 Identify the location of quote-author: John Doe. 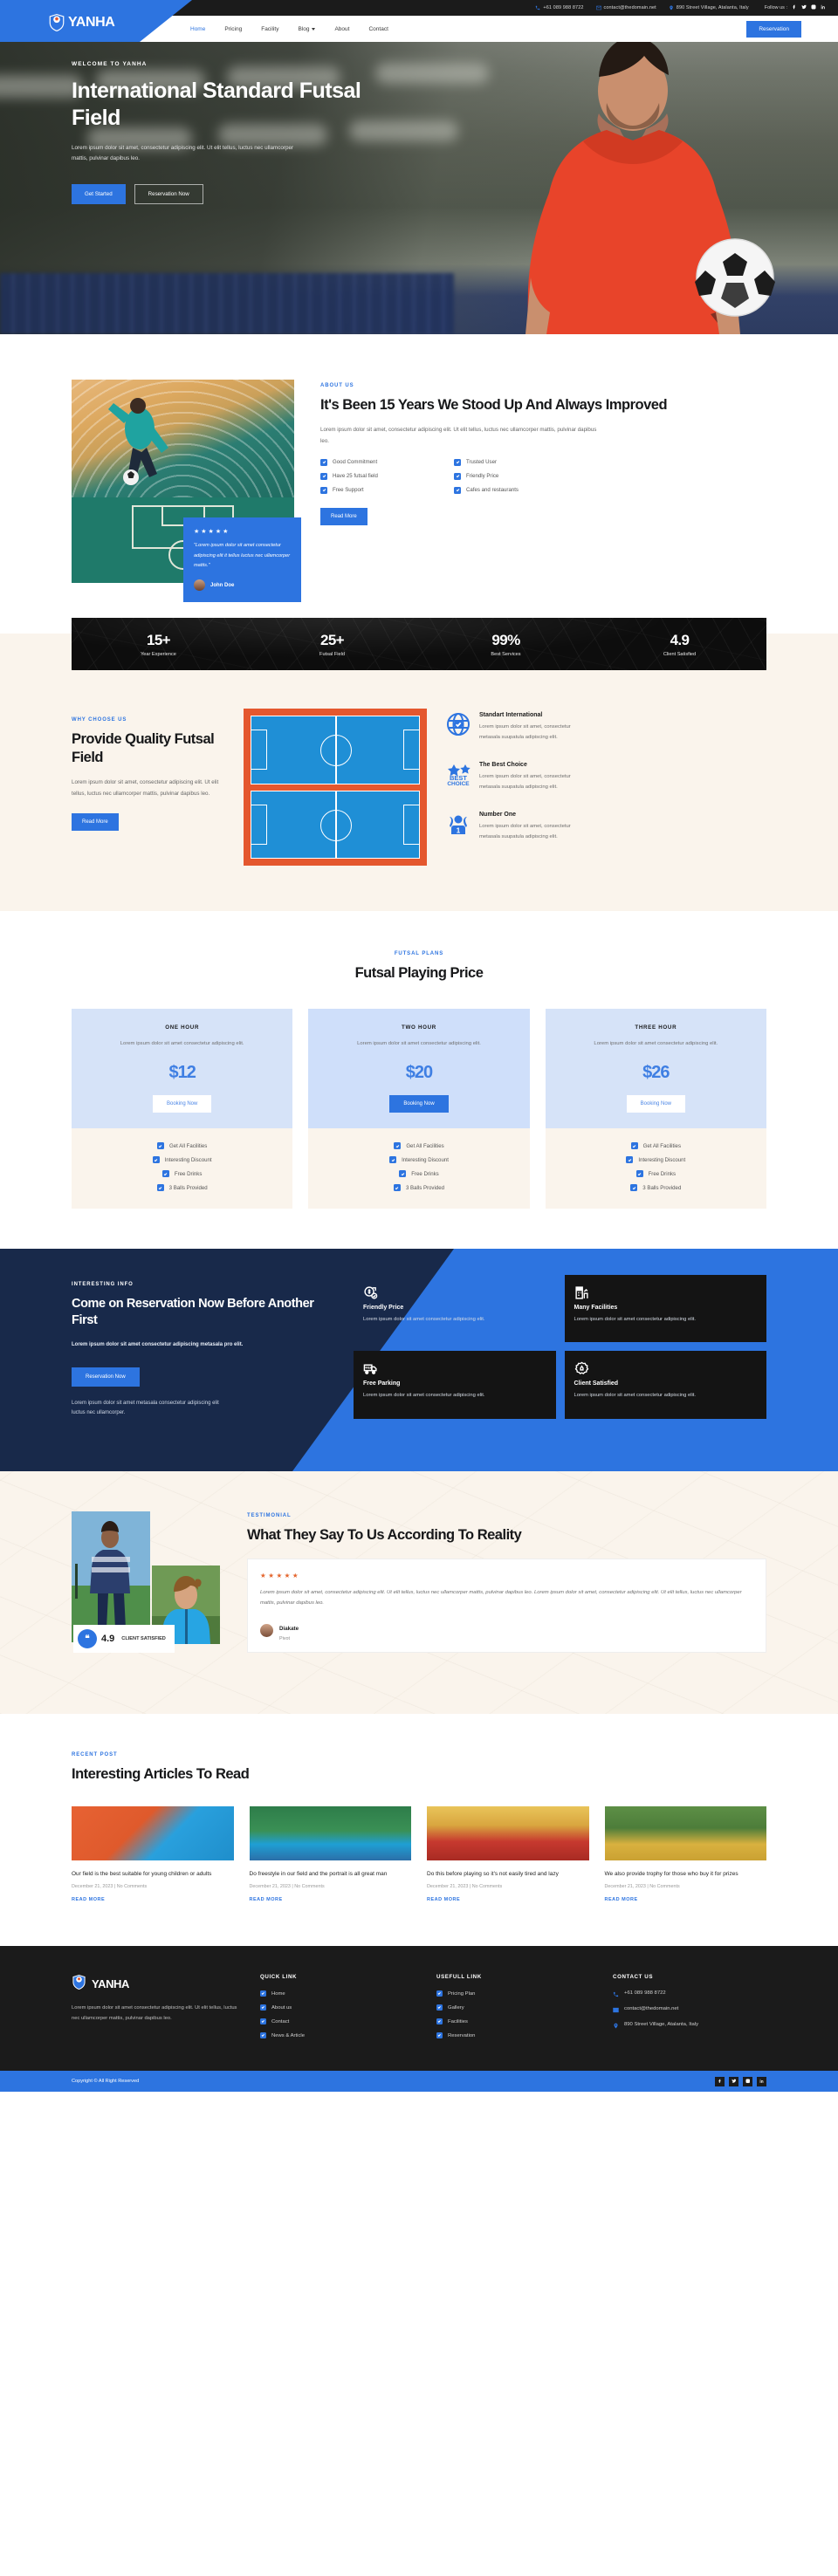
(243, 585).